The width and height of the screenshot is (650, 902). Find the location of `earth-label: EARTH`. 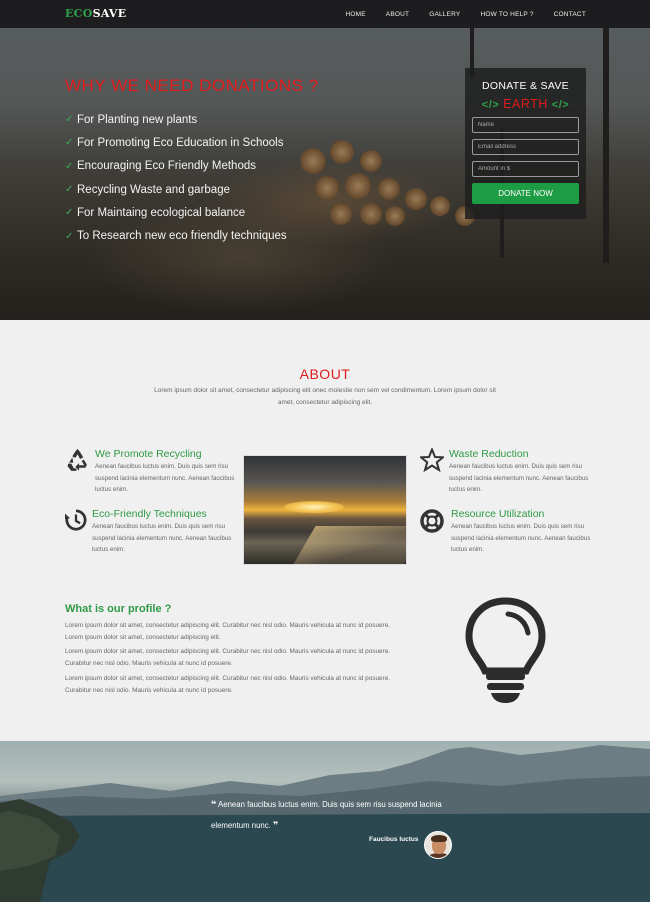

earth-label: EARTH is located at coordinates (525, 104).